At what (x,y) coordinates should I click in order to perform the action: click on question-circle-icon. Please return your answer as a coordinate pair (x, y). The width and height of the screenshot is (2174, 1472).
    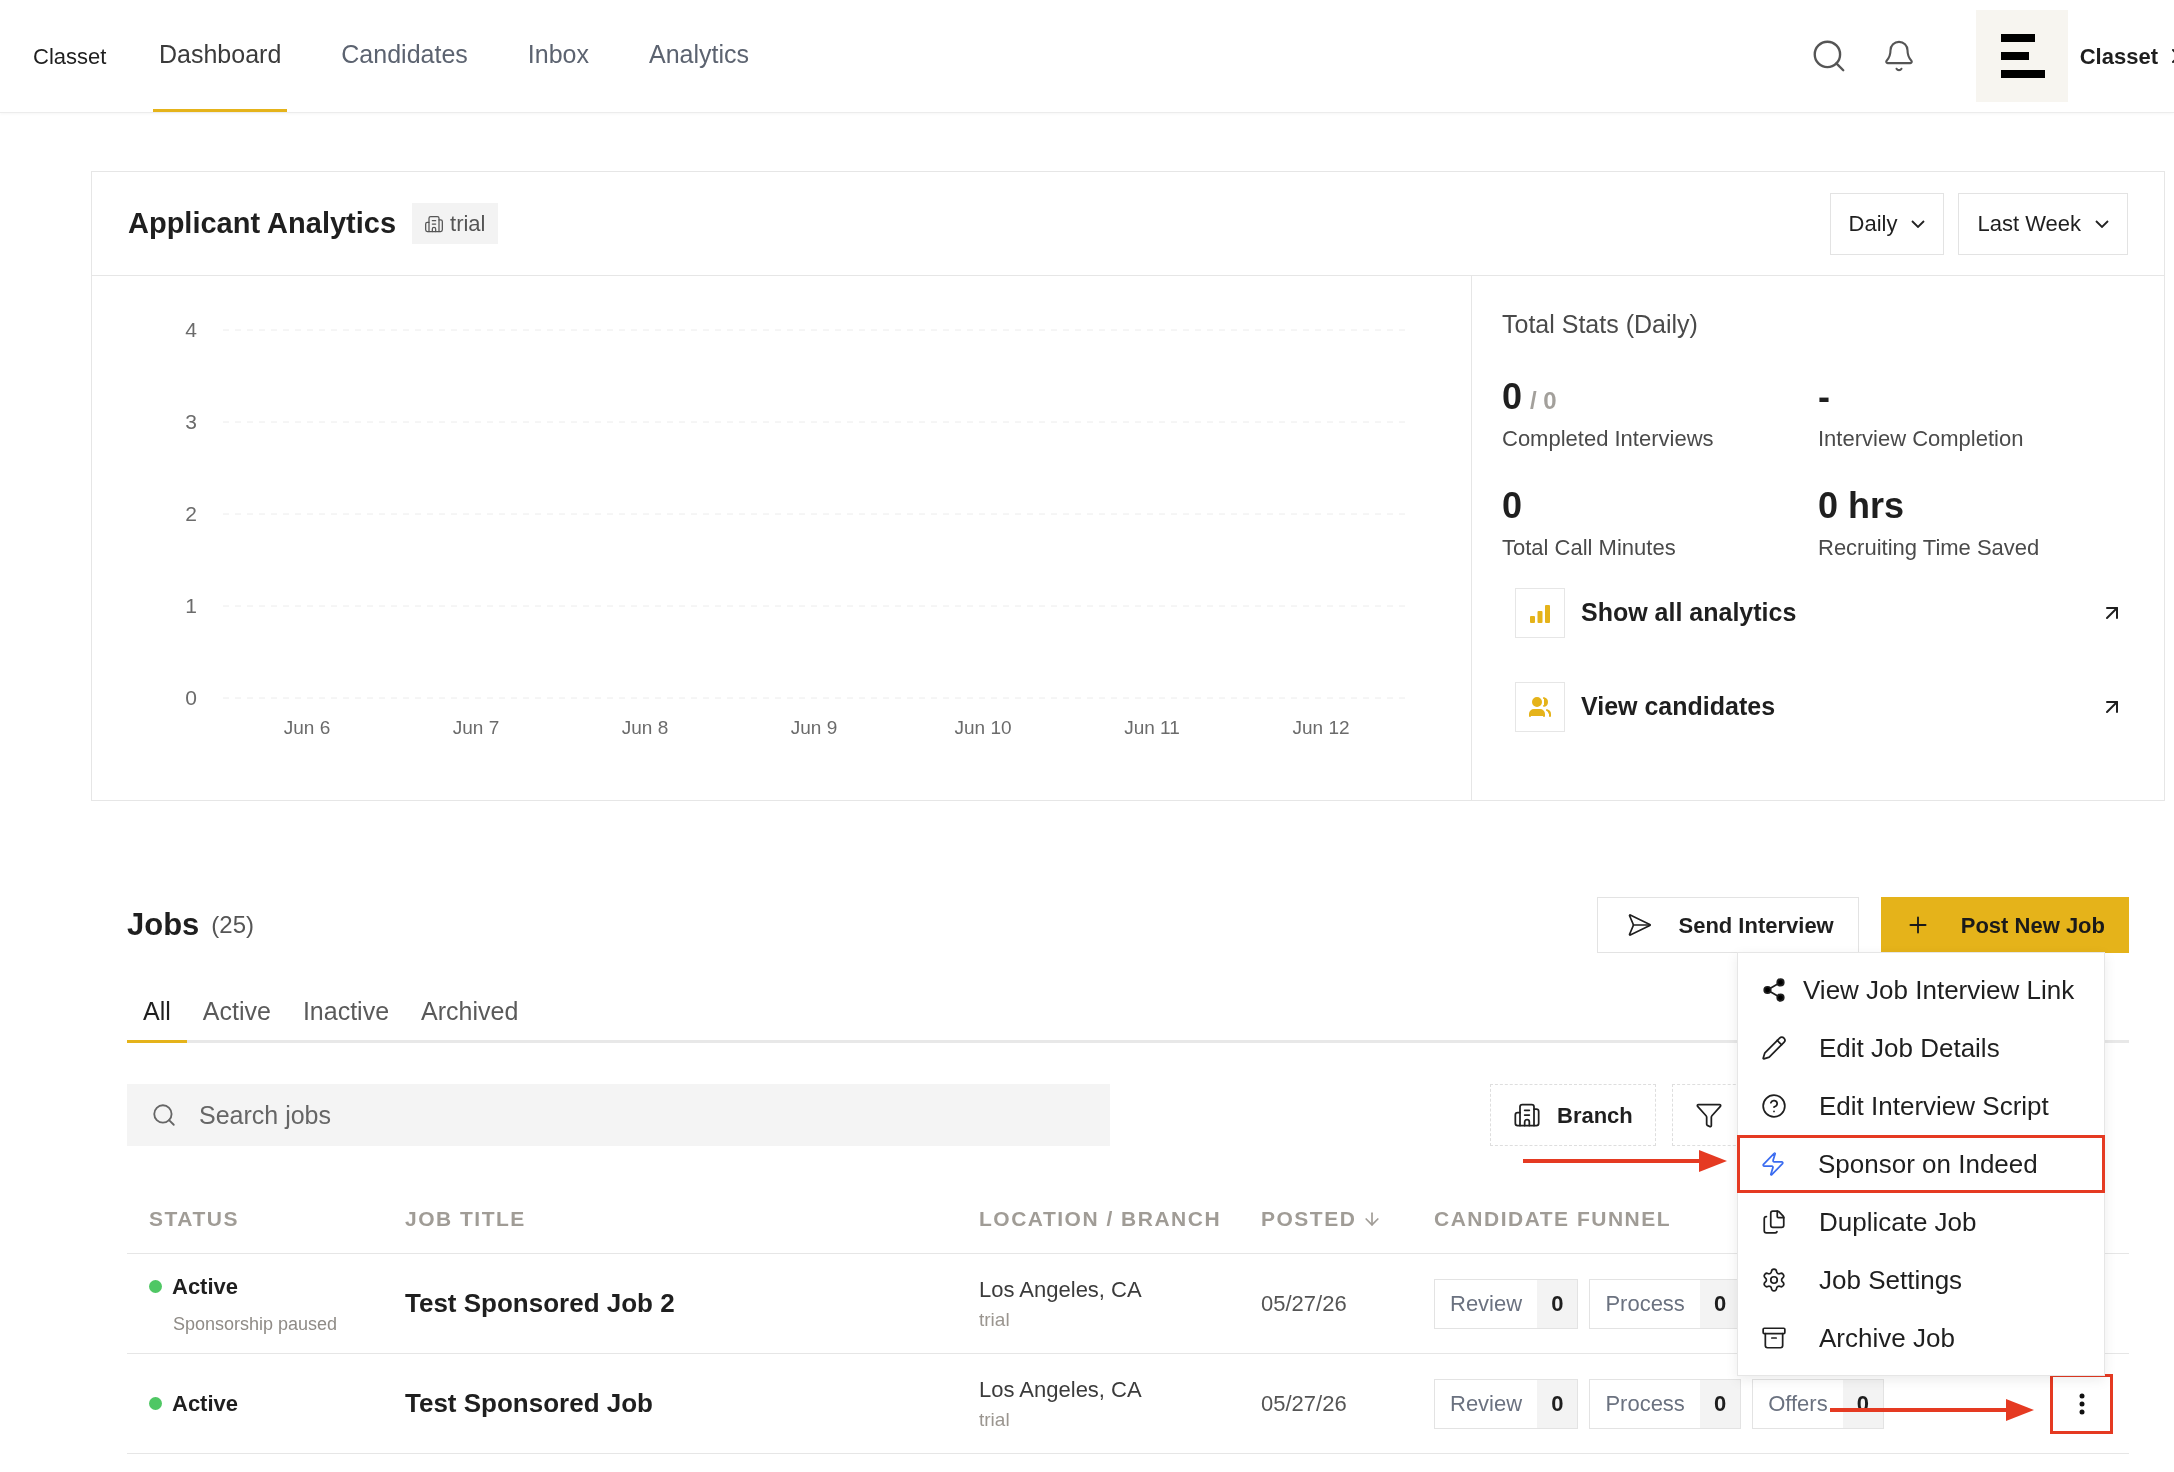
    Looking at the image, I should click on (1774, 1106).